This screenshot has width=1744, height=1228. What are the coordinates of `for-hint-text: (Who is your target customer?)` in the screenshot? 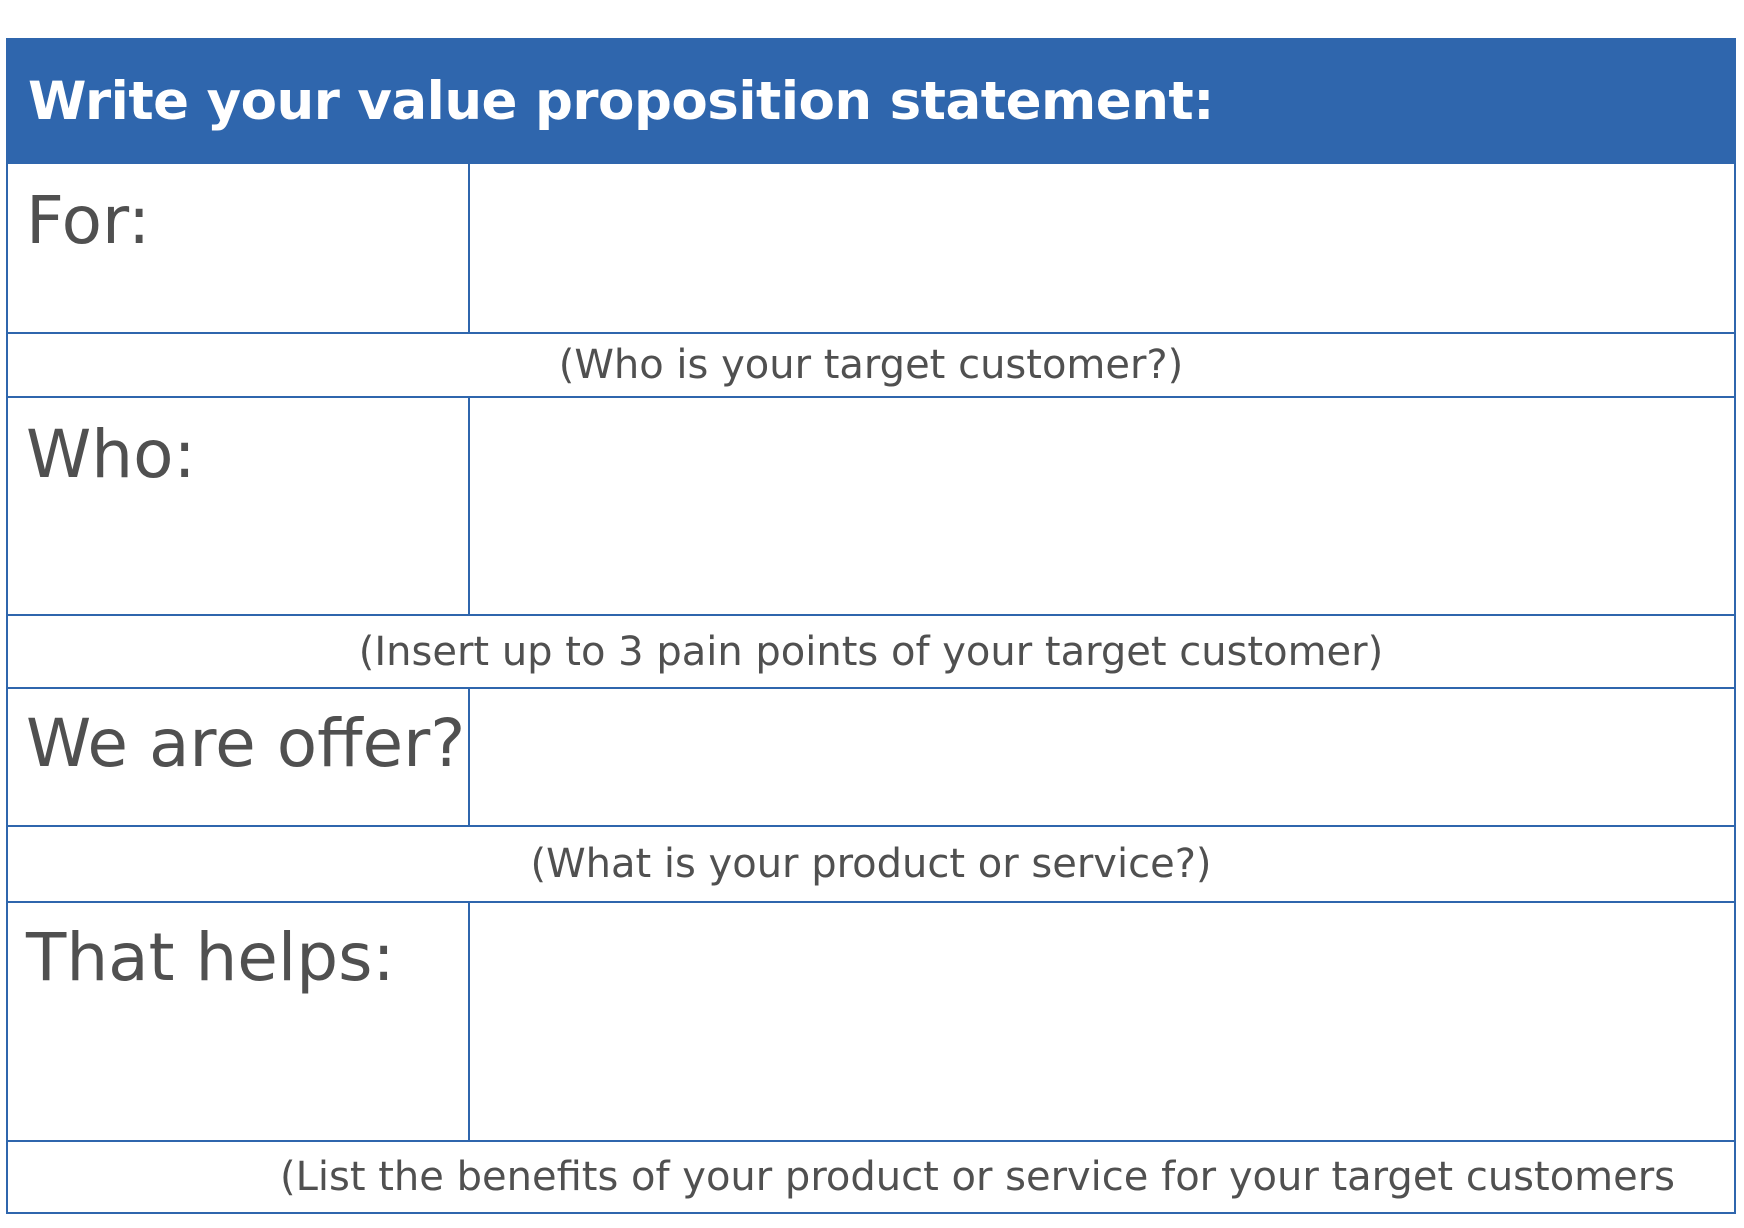 It's located at (871, 365).